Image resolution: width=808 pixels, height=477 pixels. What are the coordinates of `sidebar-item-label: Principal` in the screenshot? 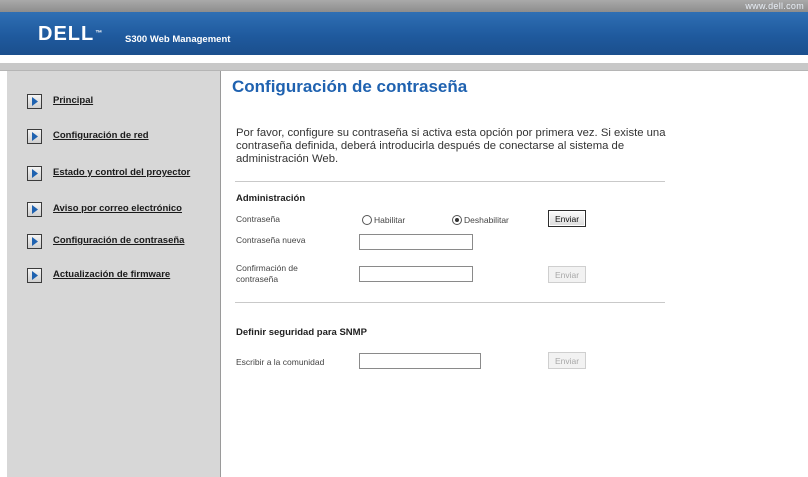 It's located at (73, 100).